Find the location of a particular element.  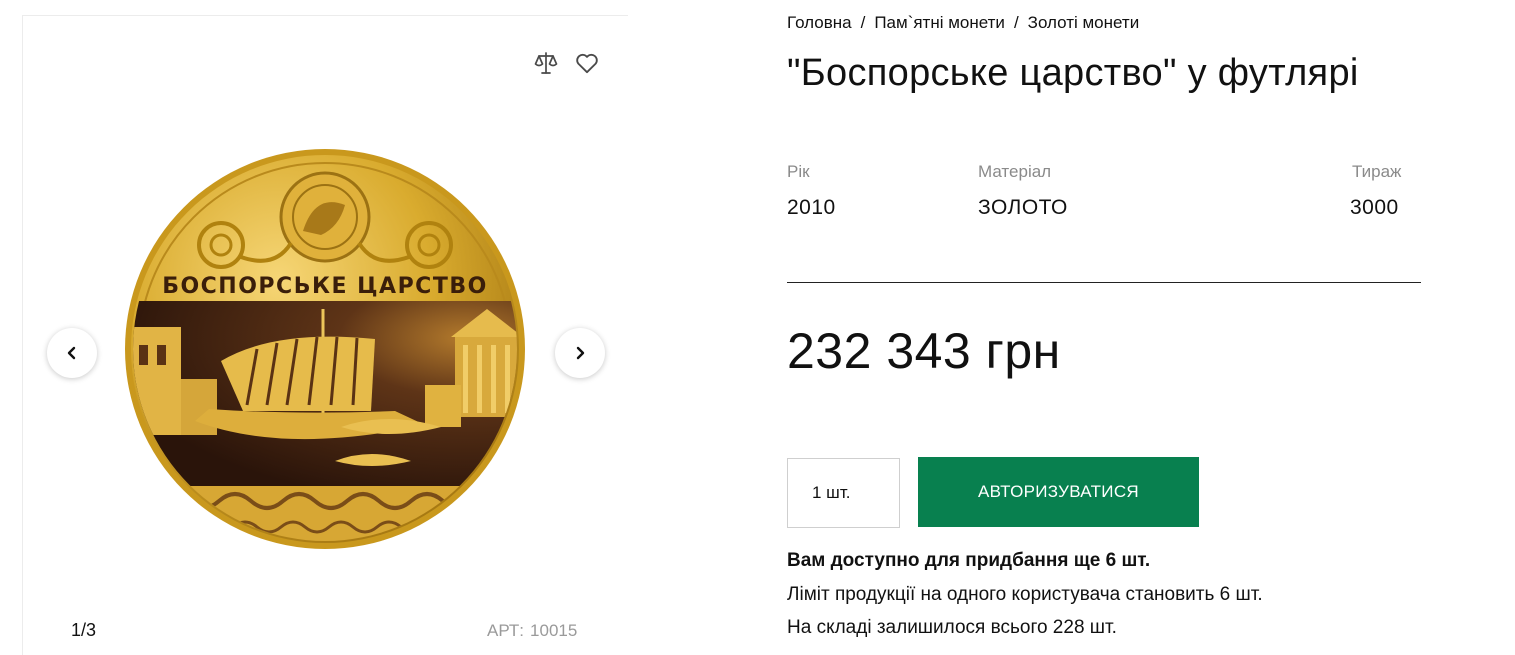

gallery-next-button is located at coordinates (580, 353).